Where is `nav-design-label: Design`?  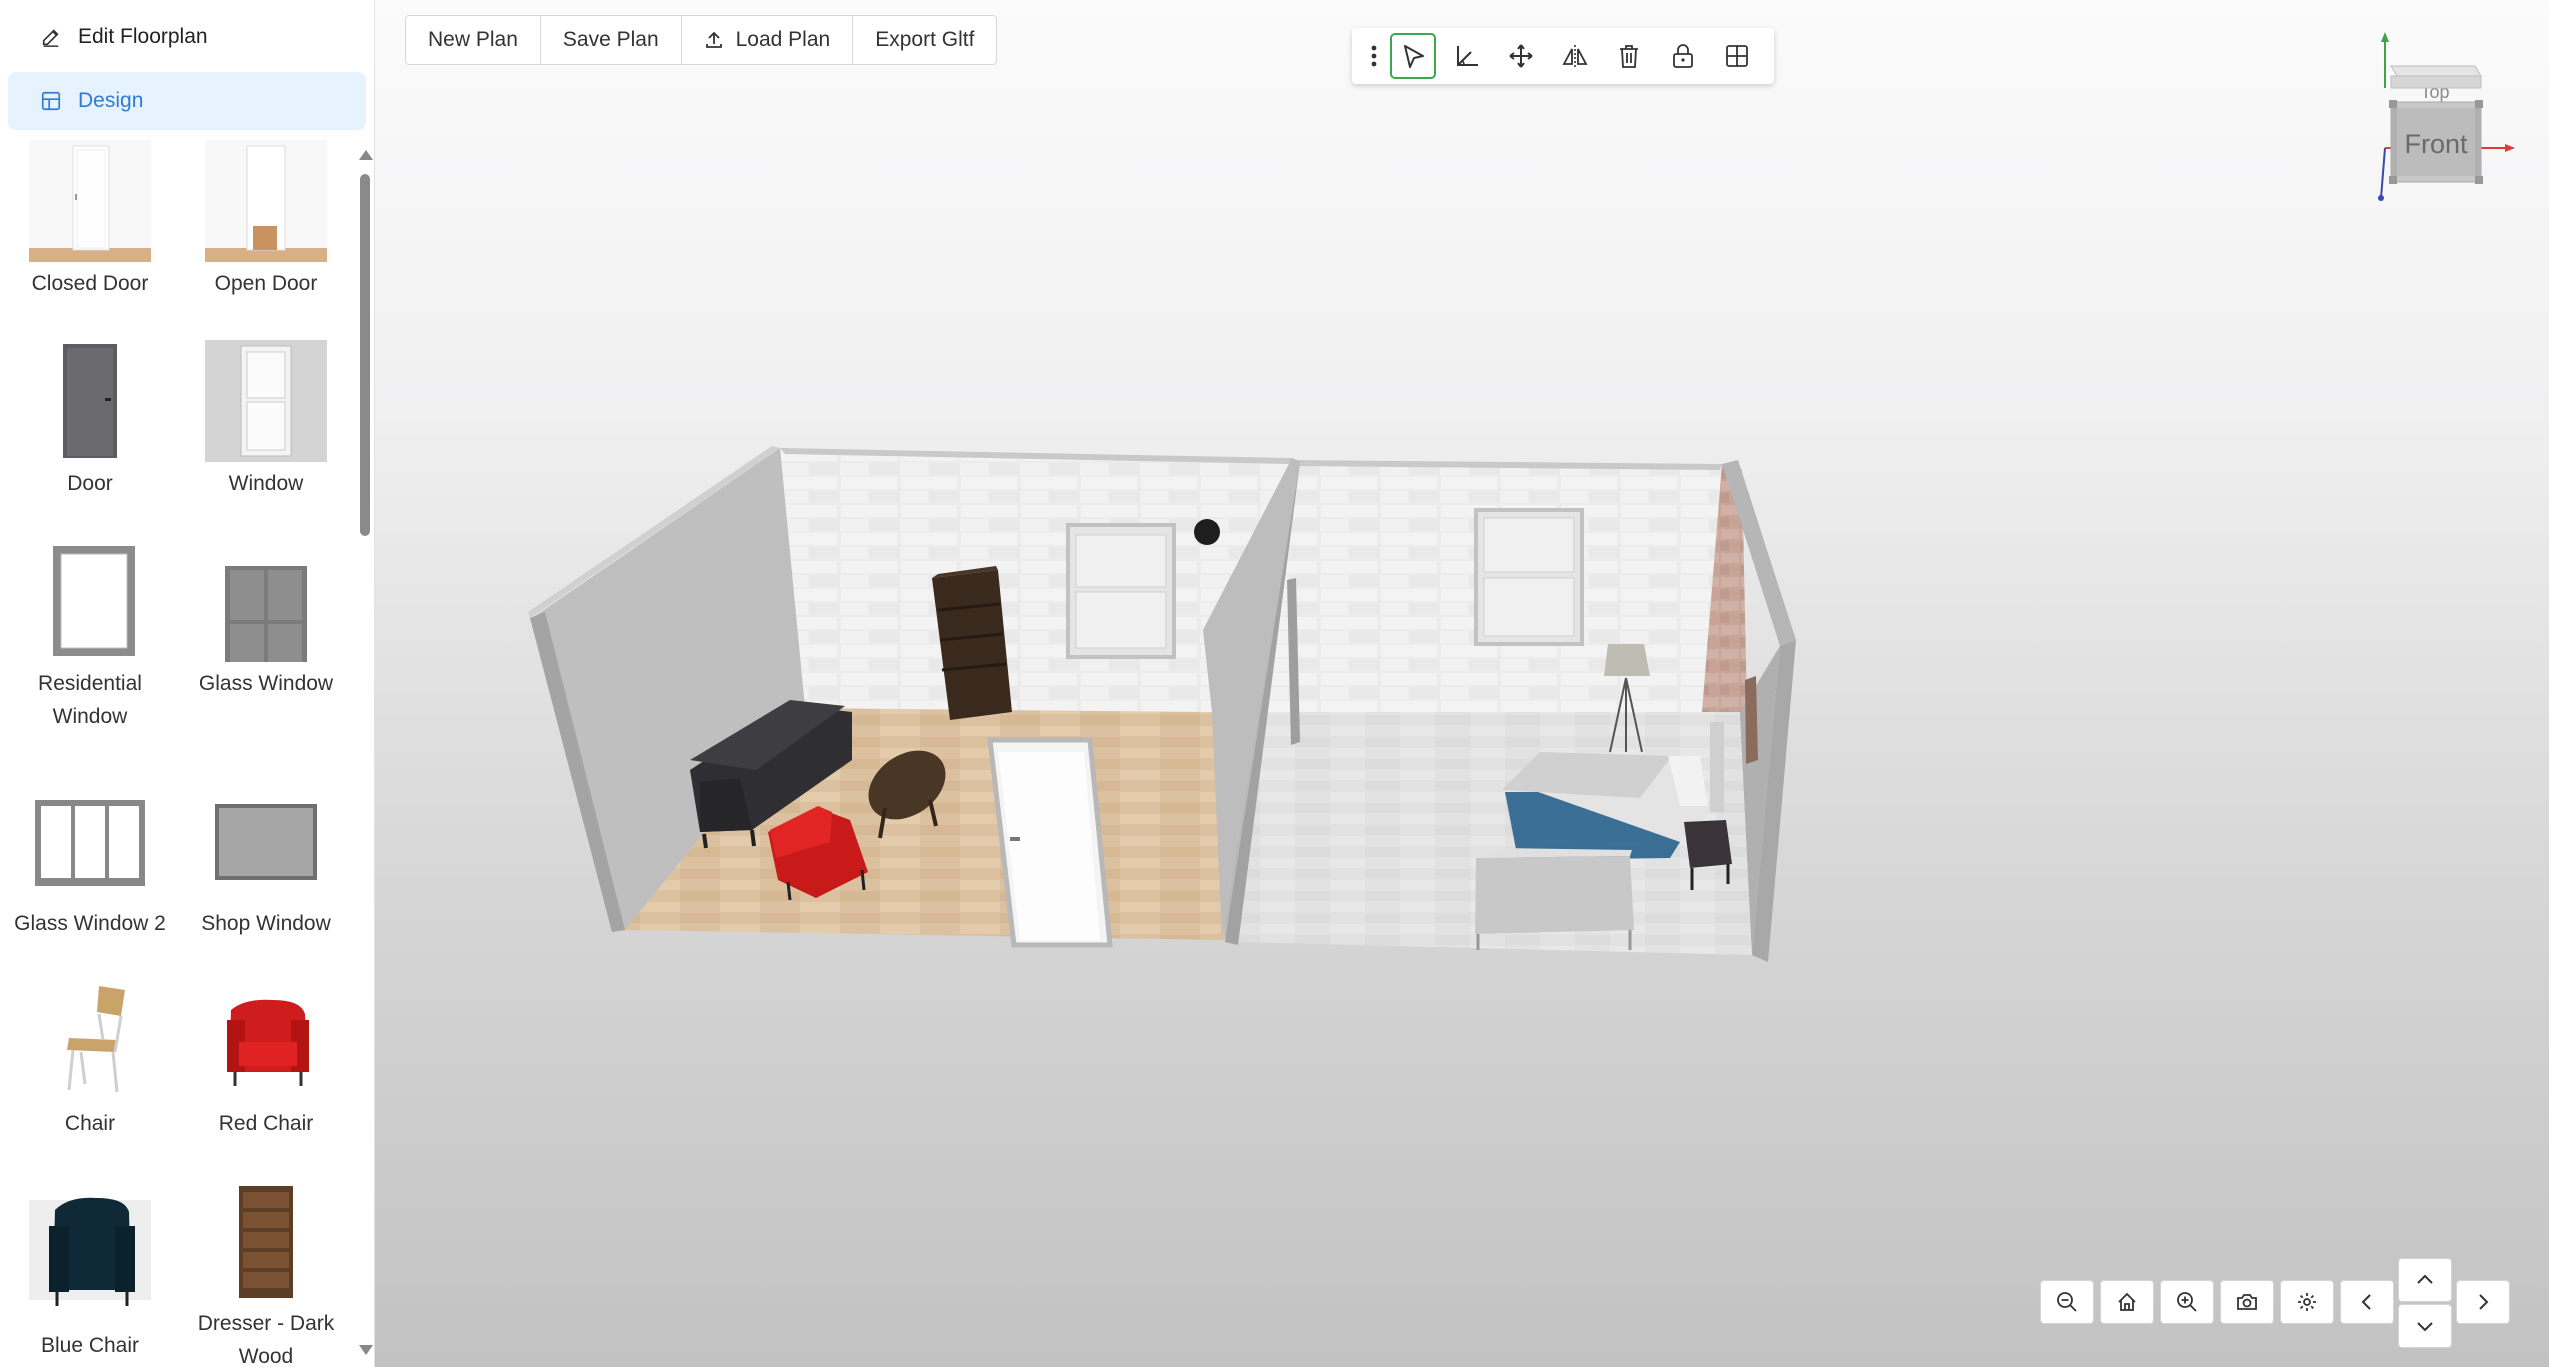 nav-design-label: Design is located at coordinates (111, 100).